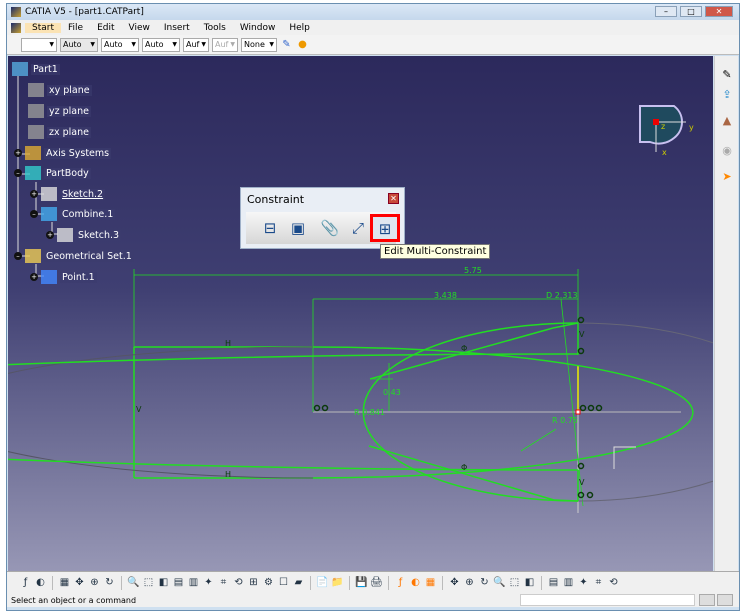 This screenshot has height=613, width=740. I want to click on render-style-icon: ⚙, so click(268, 582).